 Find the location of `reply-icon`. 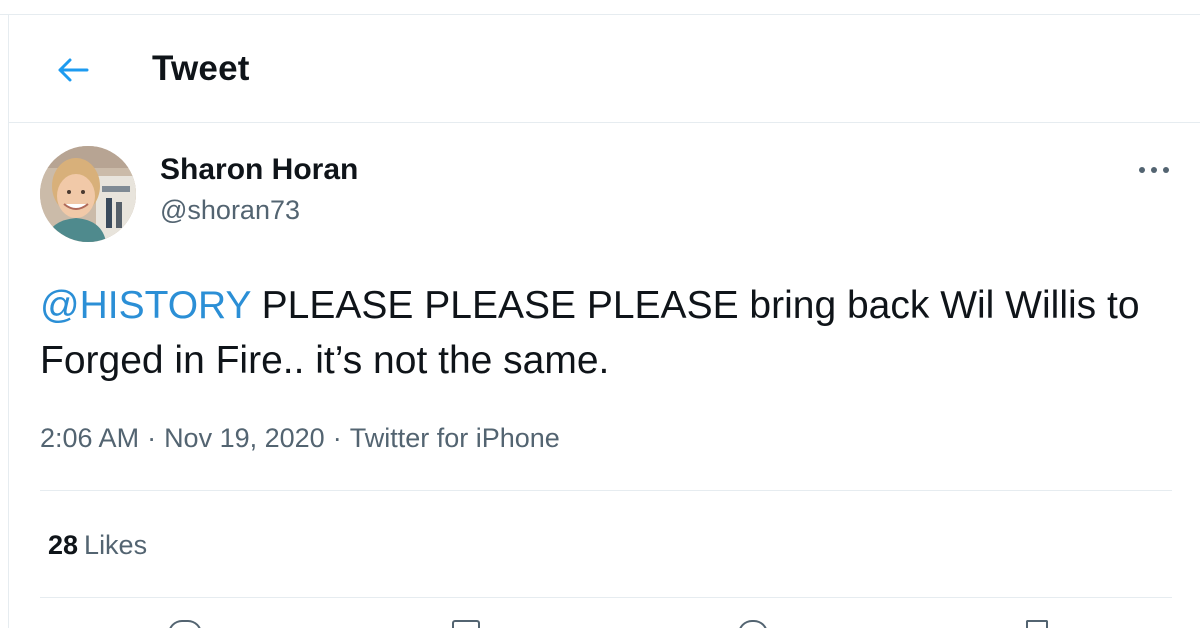

reply-icon is located at coordinates (185, 624).